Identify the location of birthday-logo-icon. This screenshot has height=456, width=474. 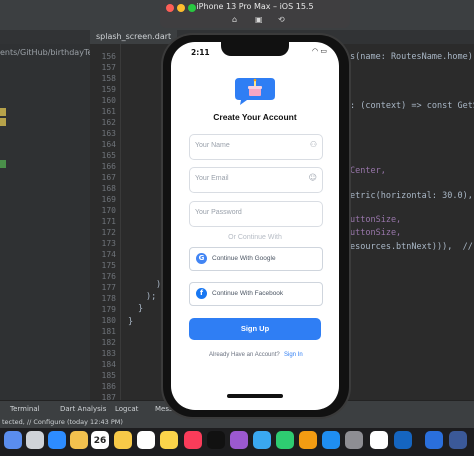
(255, 91).